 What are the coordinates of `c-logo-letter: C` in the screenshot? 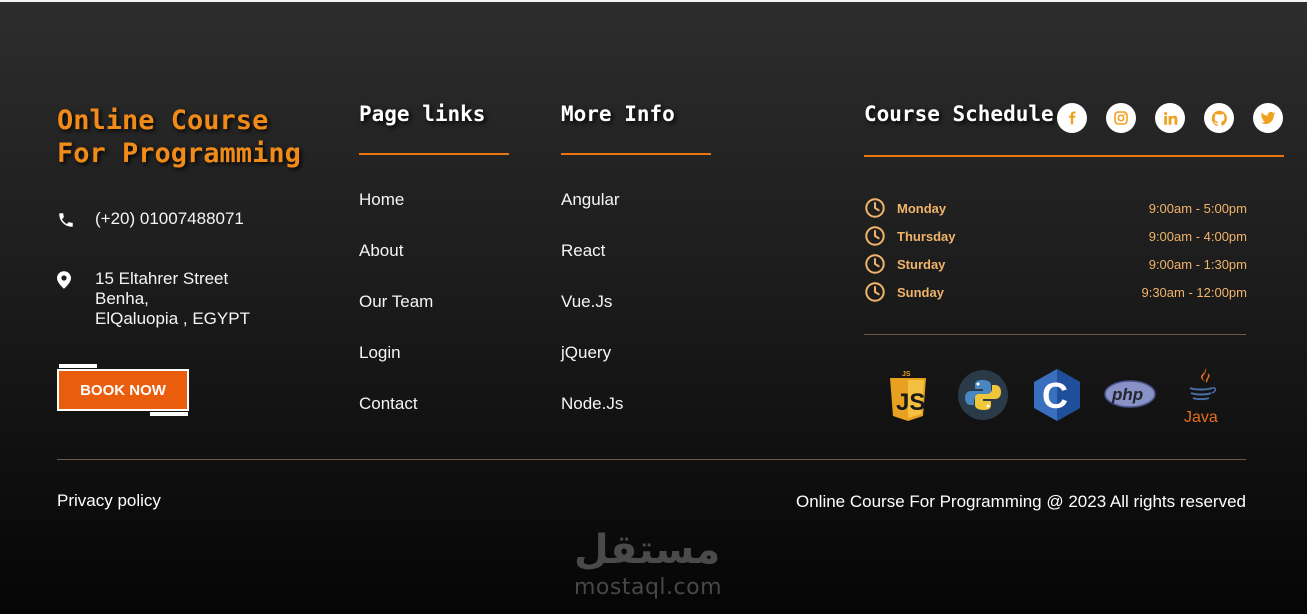 It's located at (1055, 395).